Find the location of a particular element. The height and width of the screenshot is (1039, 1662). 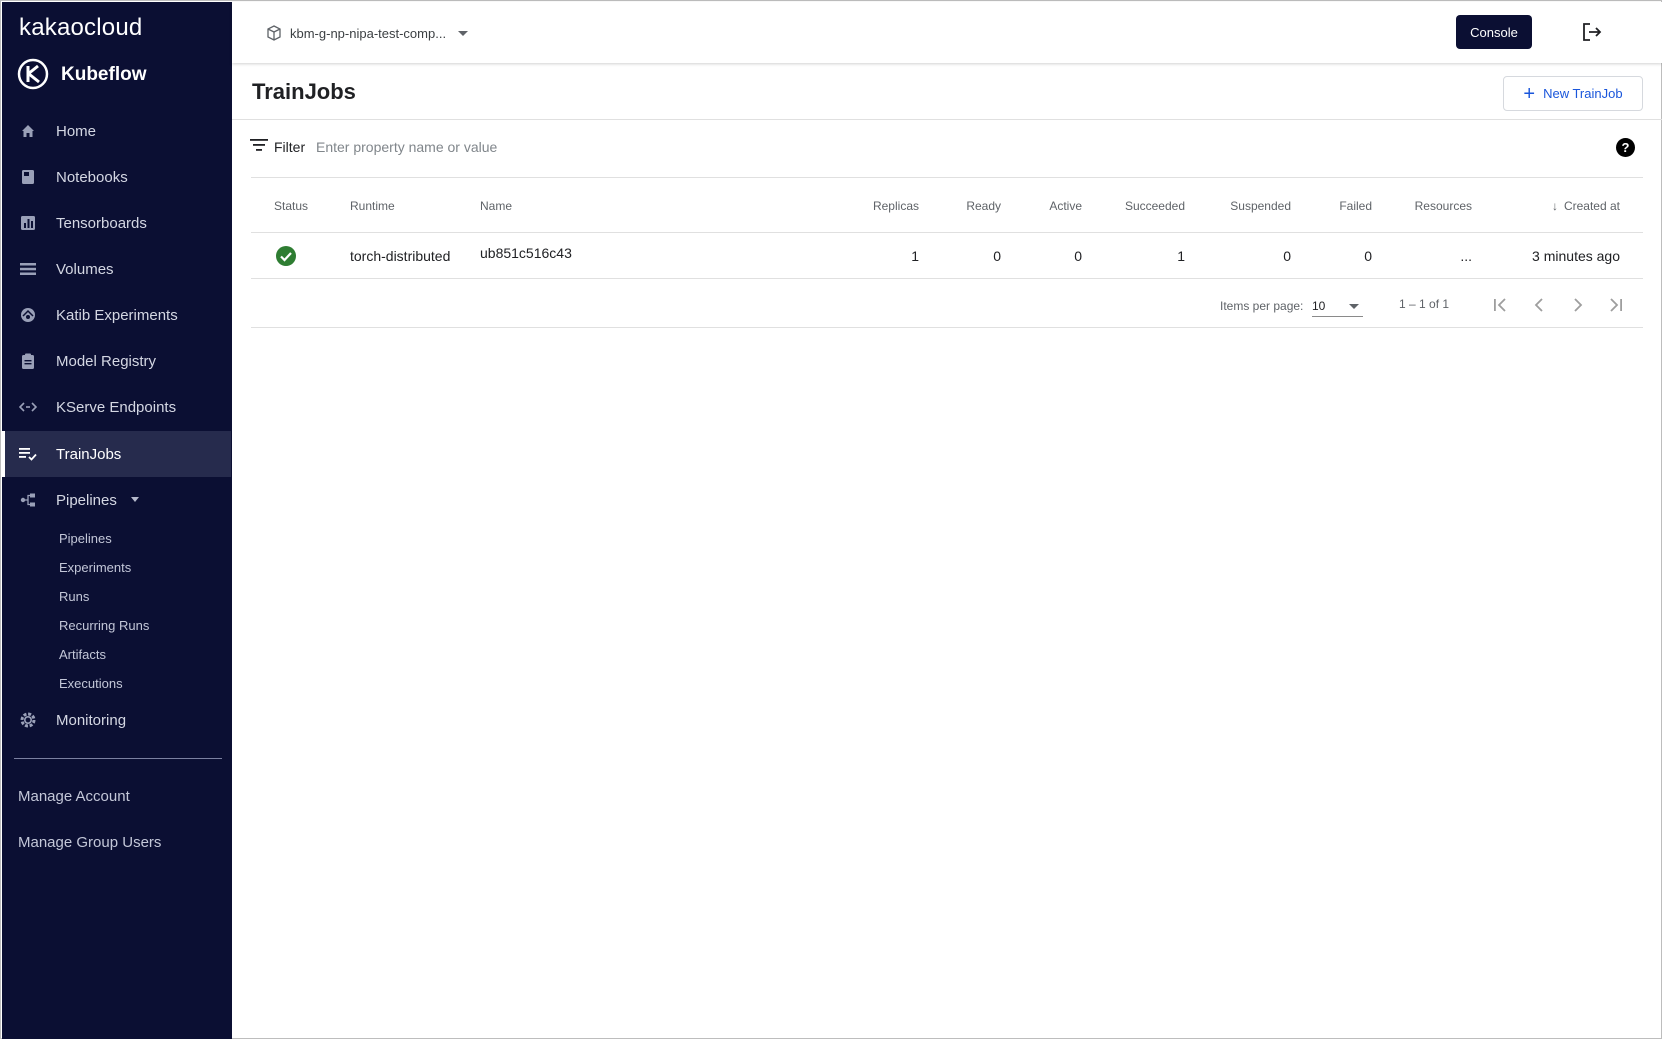

sidebar-item-label: Monitoring is located at coordinates (91, 720).